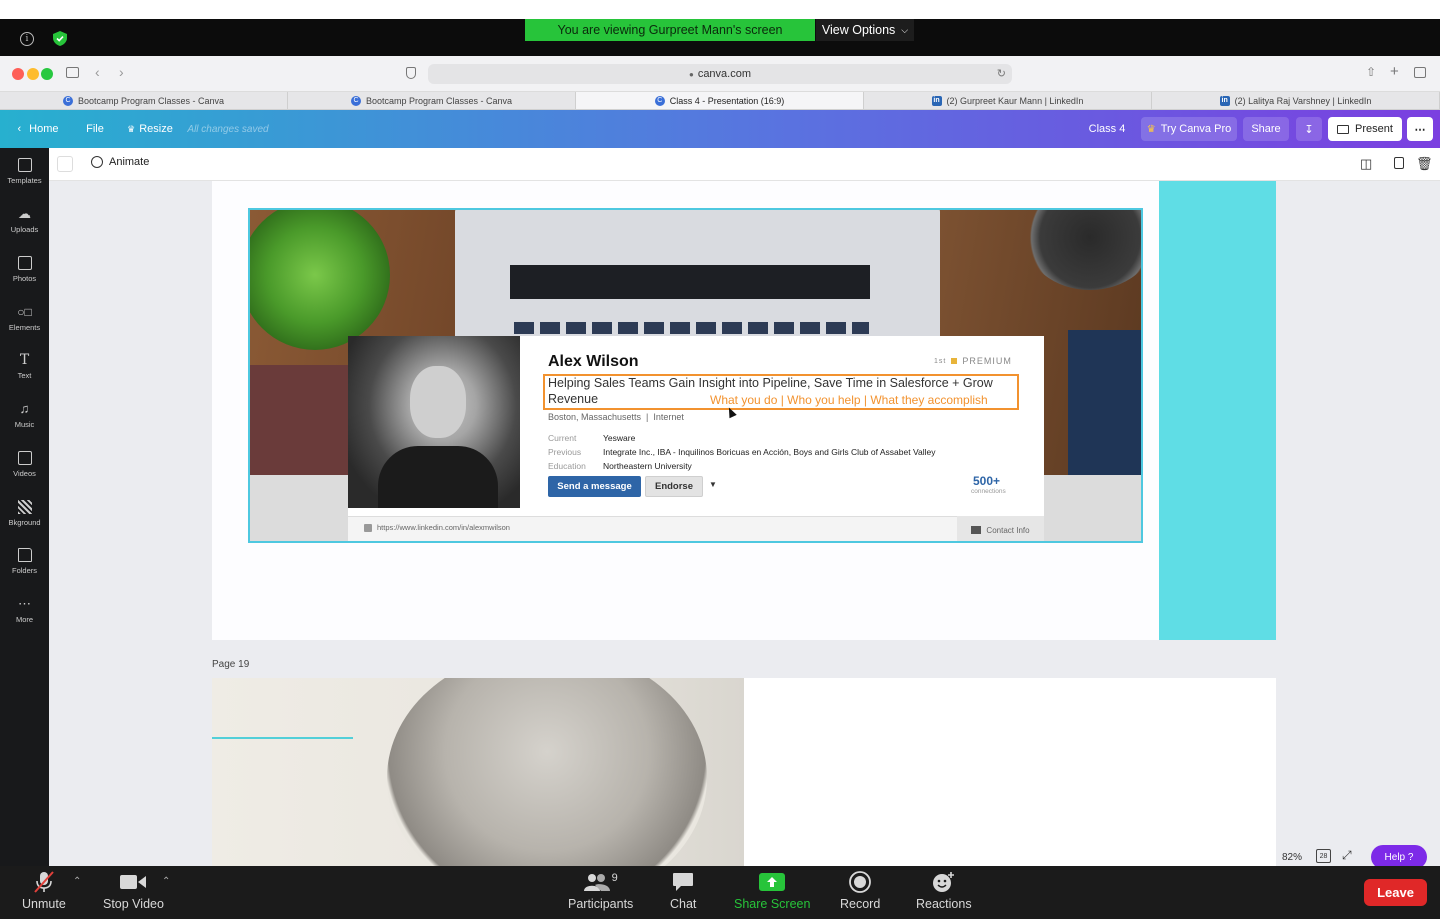  What do you see at coordinates (1371, 72) in the screenshot?
I see `share-icon: ⇧` at bounding box center [1371, 72].